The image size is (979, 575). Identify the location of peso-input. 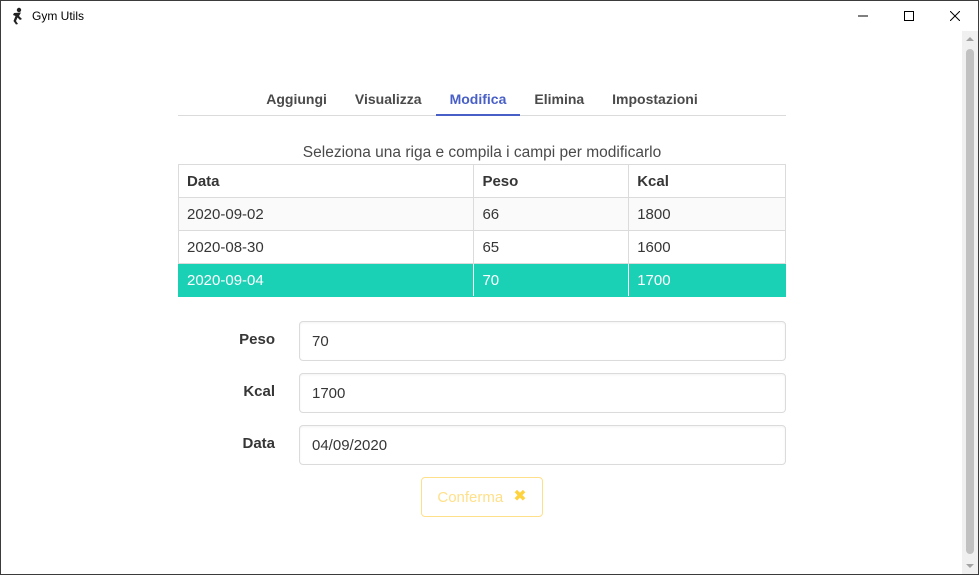
(542, 341).